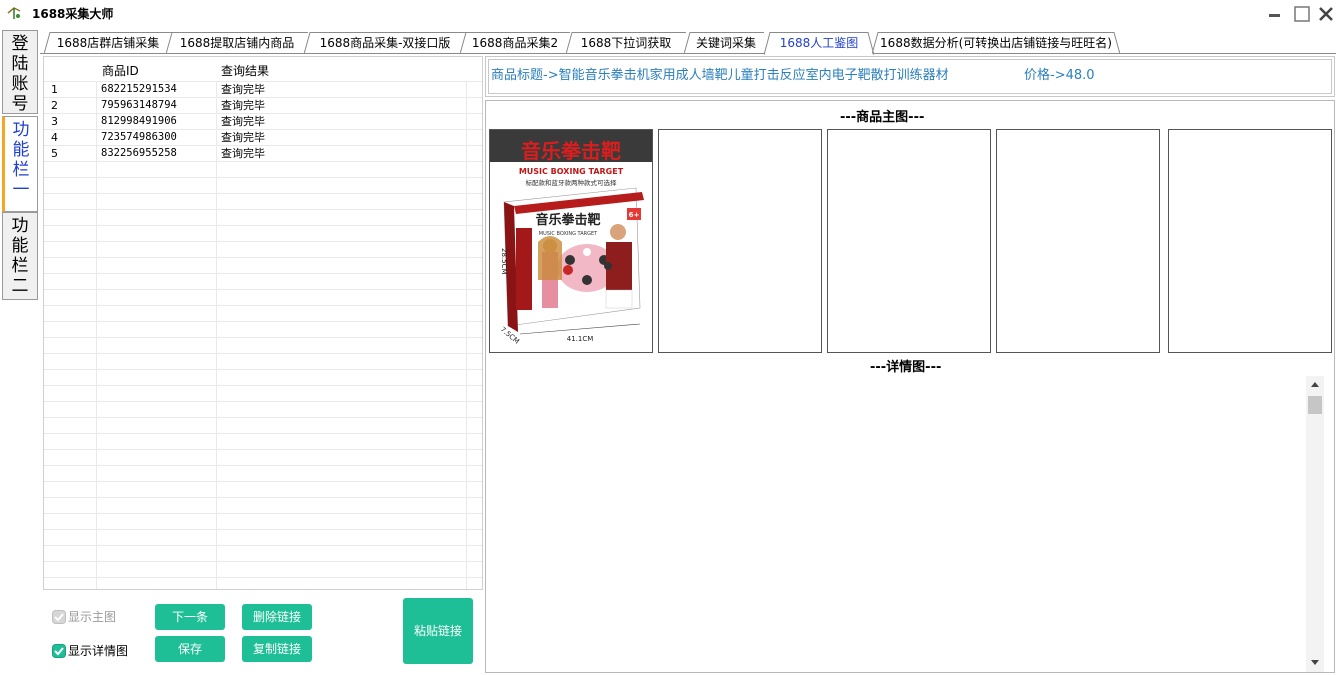 Image resolution: width=1336 pixels, height=675 pixels. I want to click on tab-extract-shop-products: 1688提取店铺内商品, so click(237, 43).